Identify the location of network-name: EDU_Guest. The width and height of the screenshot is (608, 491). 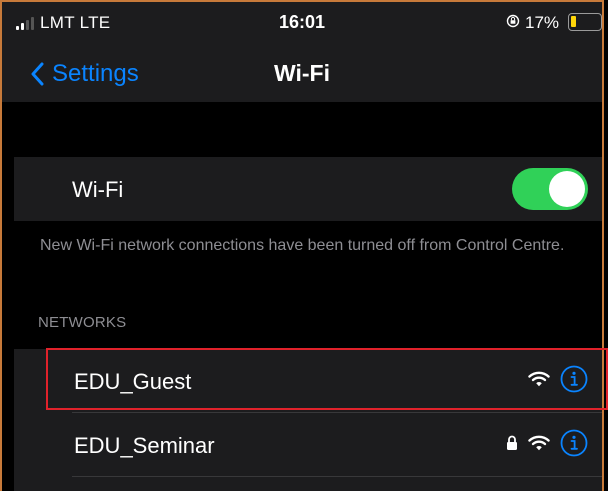
(133, 381).